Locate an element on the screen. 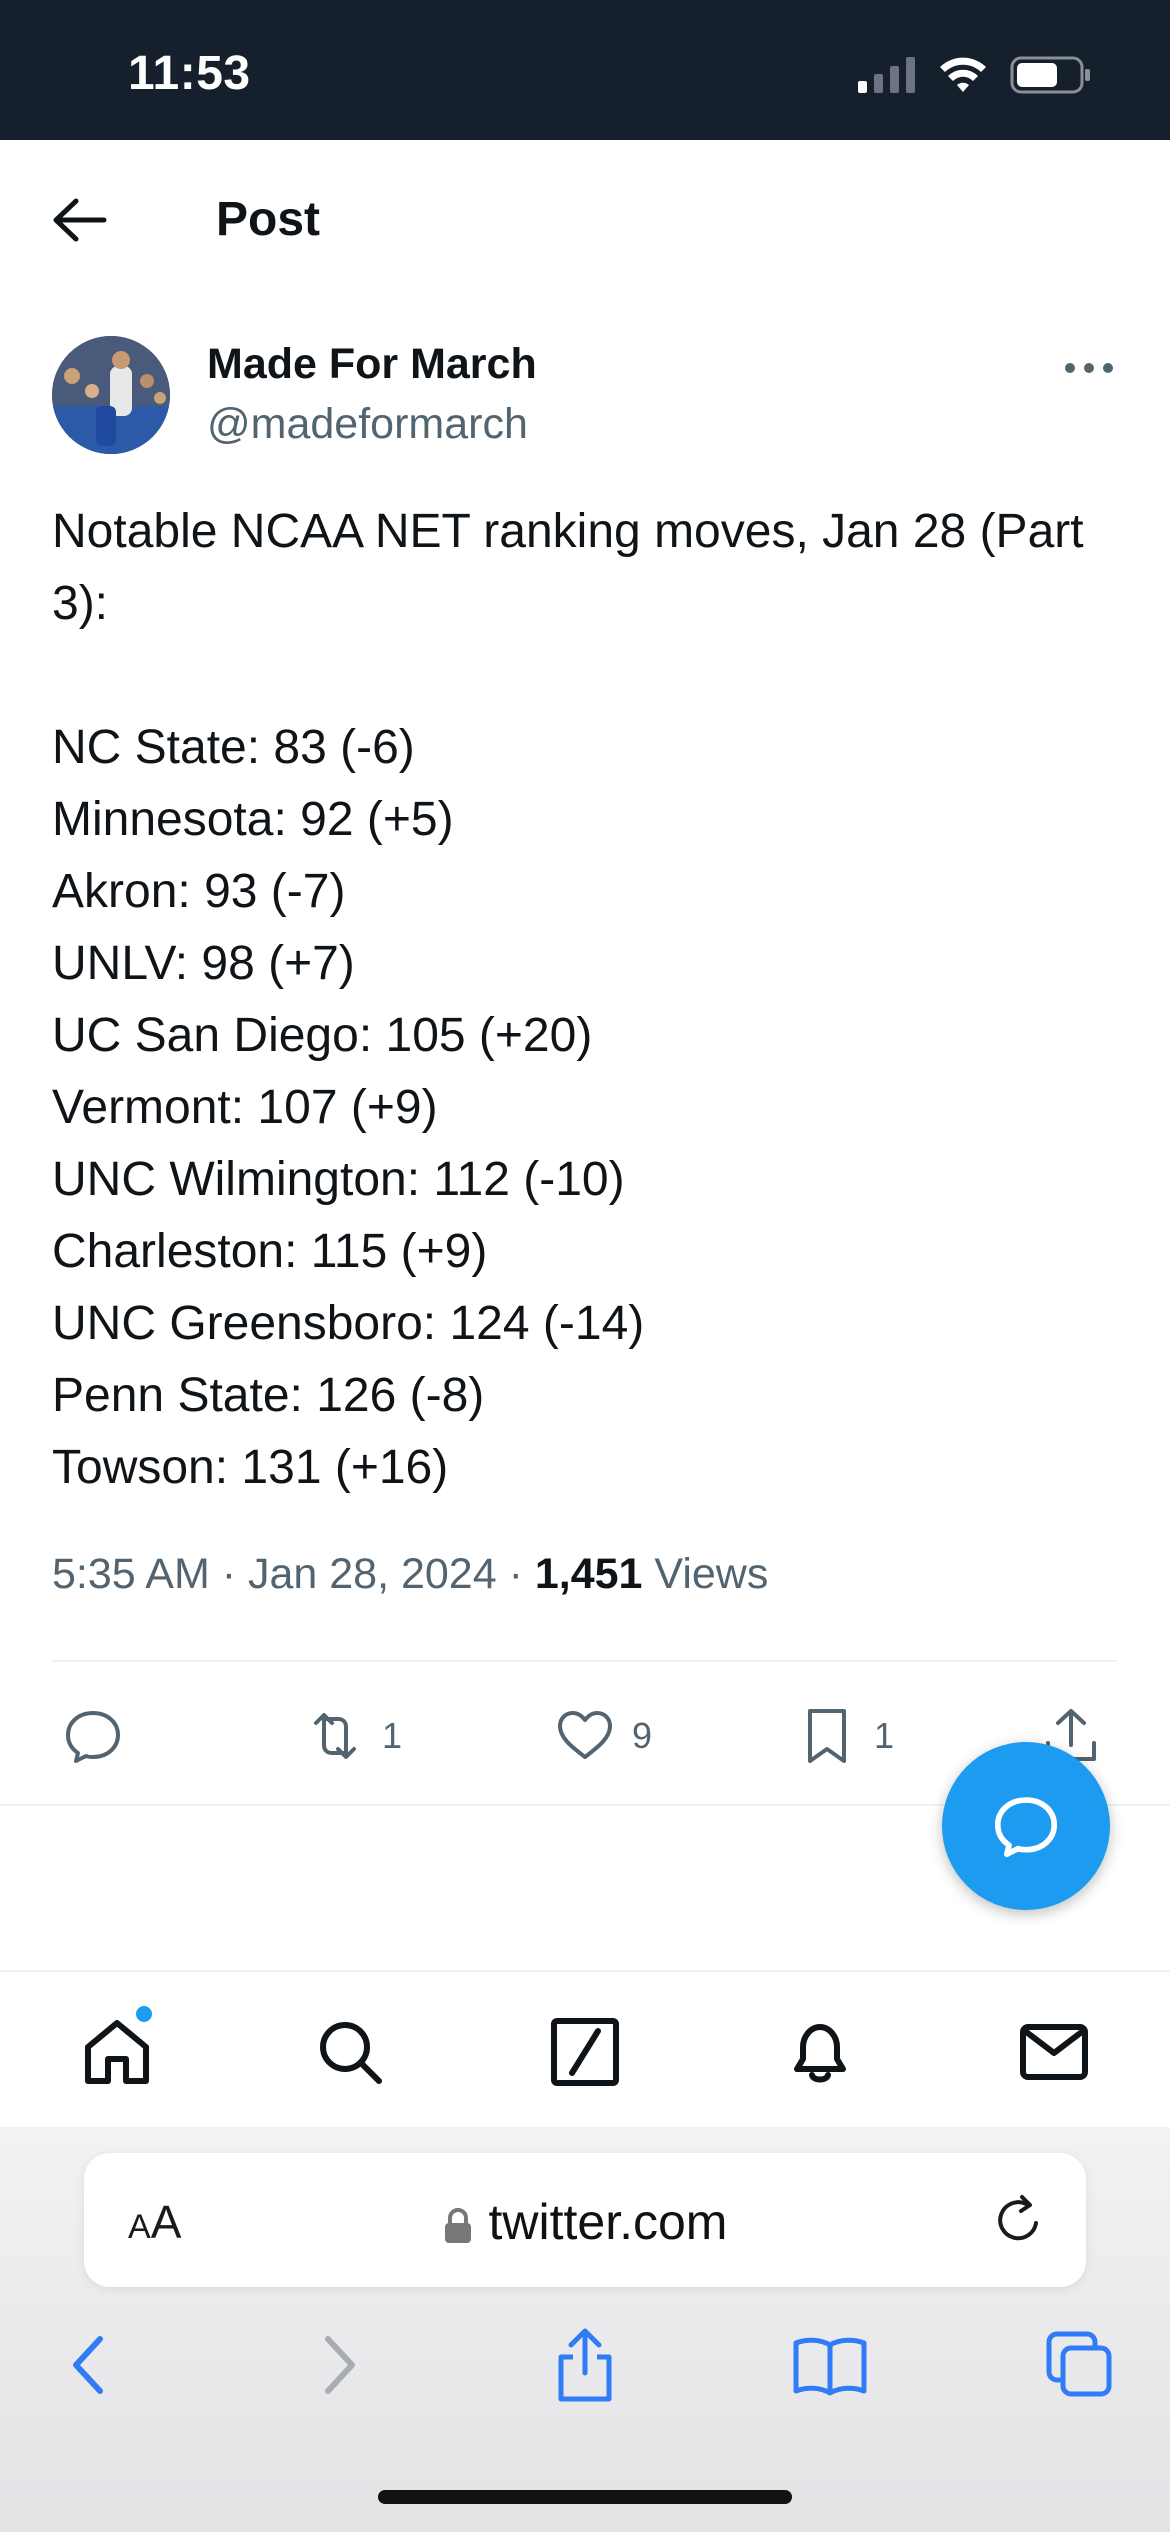 The image size is (1170, 2532). reload-button is located at coordinates (1019, 2220).